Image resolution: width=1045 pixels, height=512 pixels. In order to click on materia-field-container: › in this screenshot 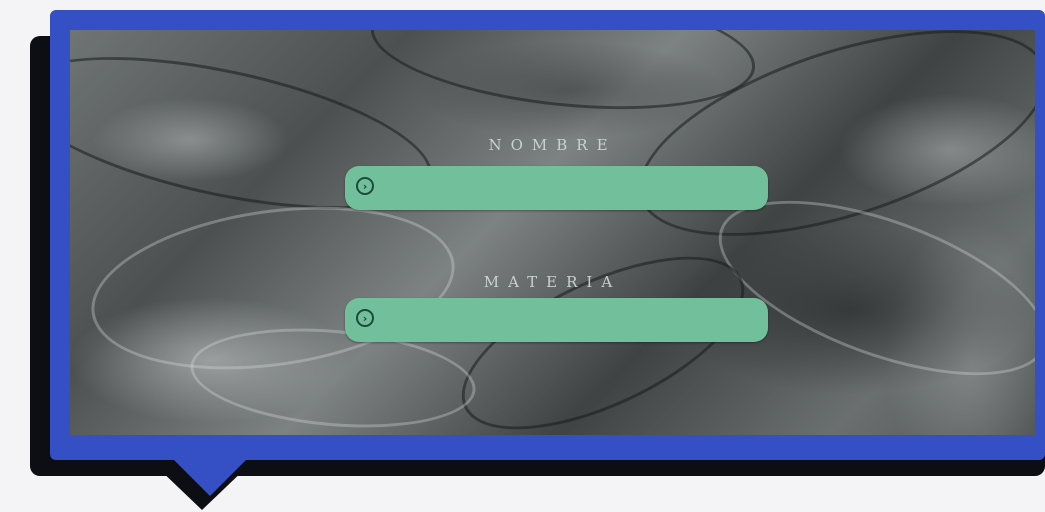, I will do `click(556, 320)`.